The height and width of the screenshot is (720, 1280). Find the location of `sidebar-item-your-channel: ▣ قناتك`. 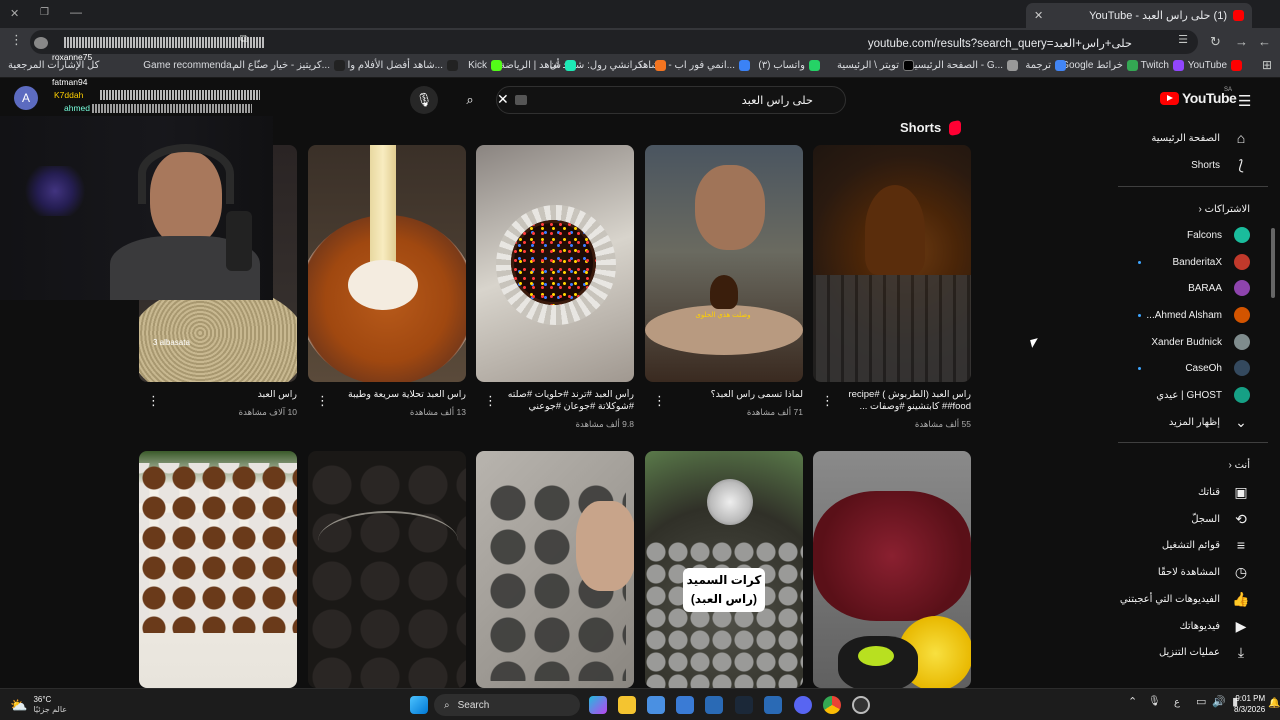

sidebar-item-your-channel: ▣ قناتك is located at coordinates (1224, 492).